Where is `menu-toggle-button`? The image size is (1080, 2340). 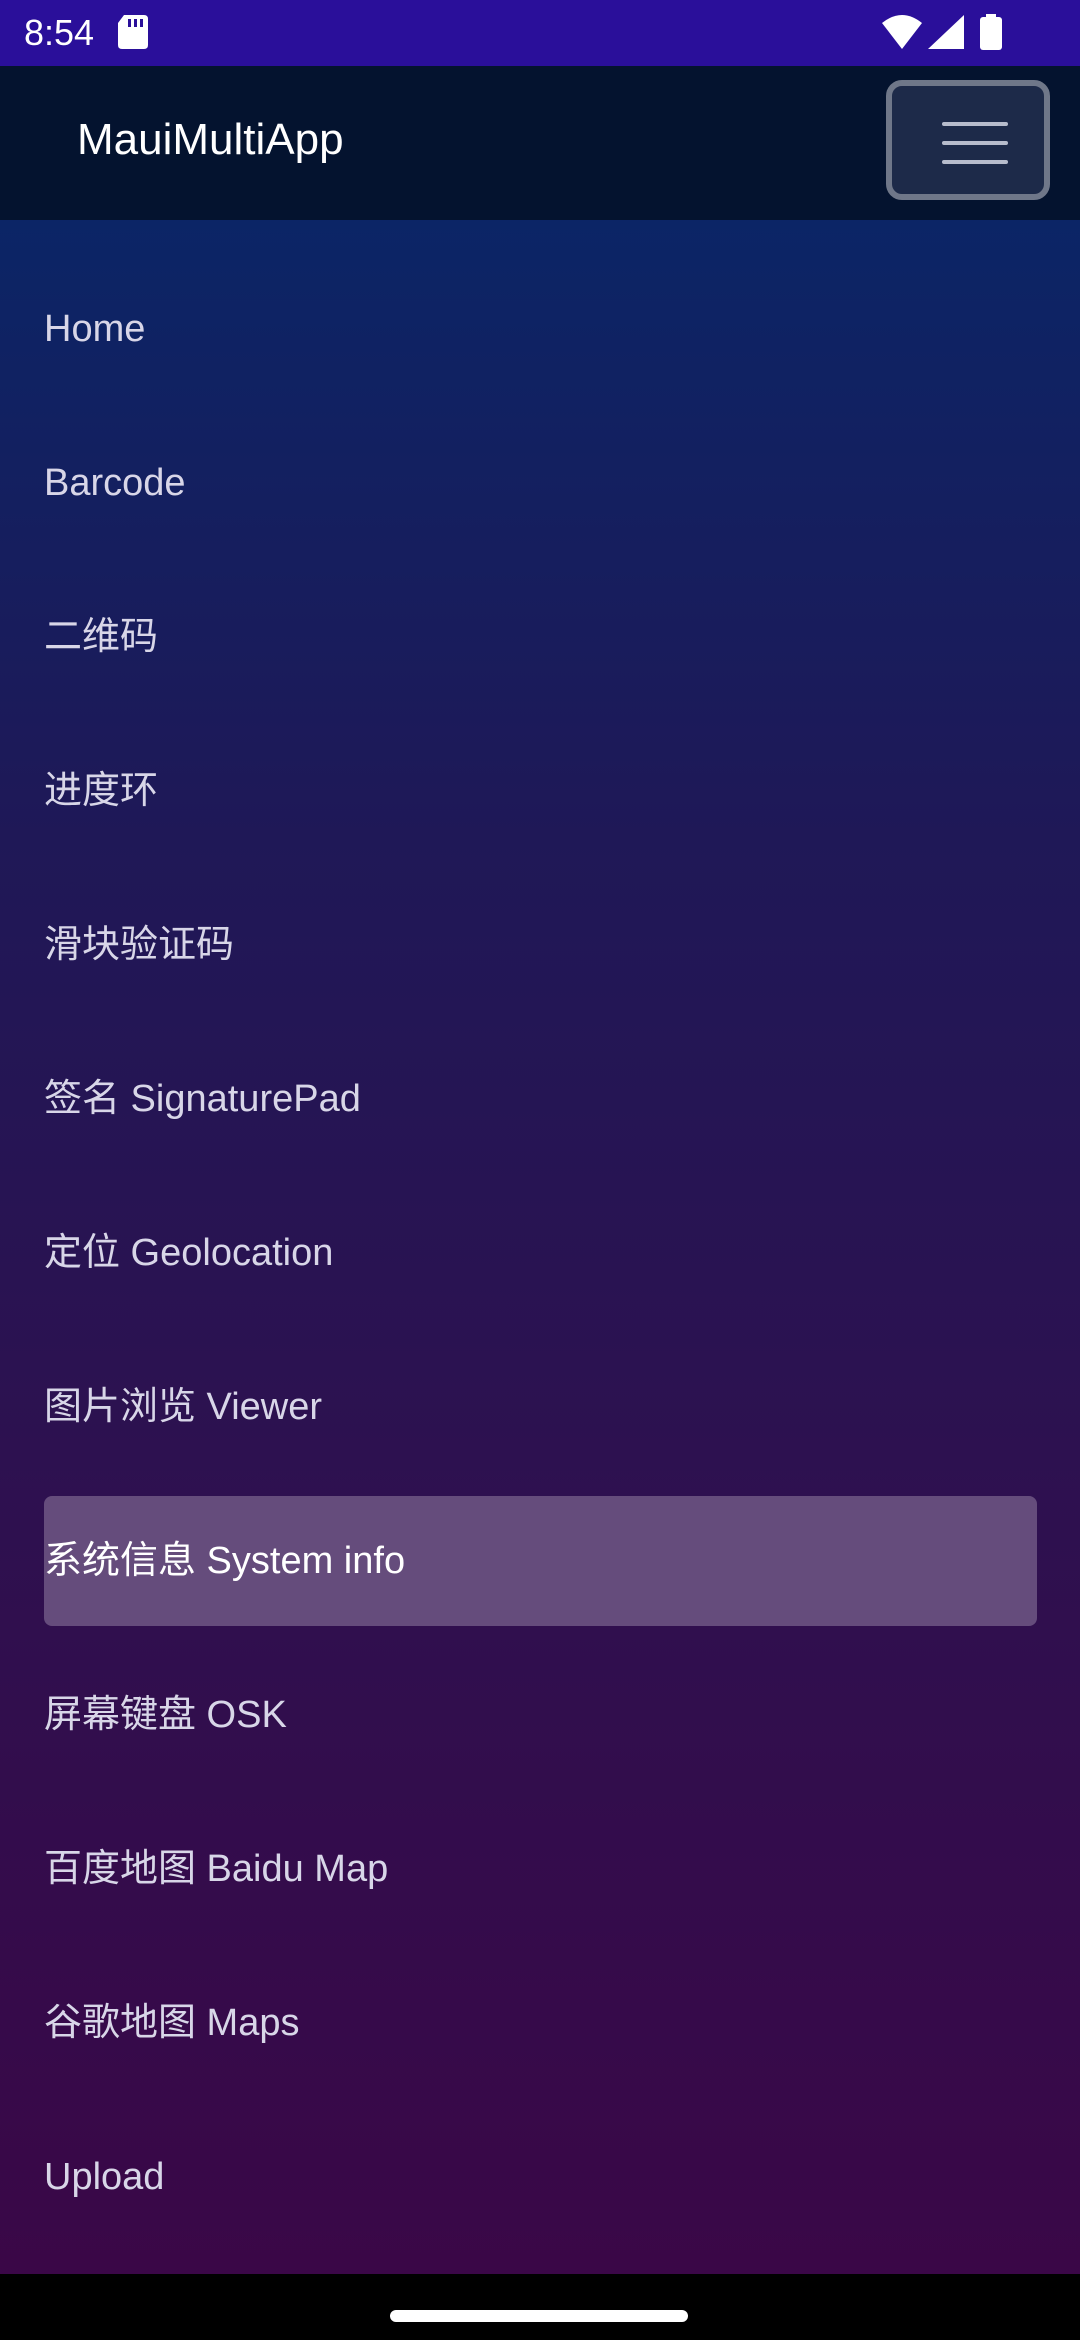
menu-toggle-button is located at coordinates (968, 140).